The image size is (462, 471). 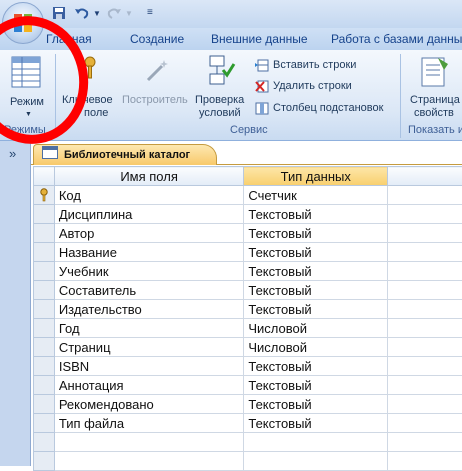 I want to click on group-divider, so click(x=400, y=96).